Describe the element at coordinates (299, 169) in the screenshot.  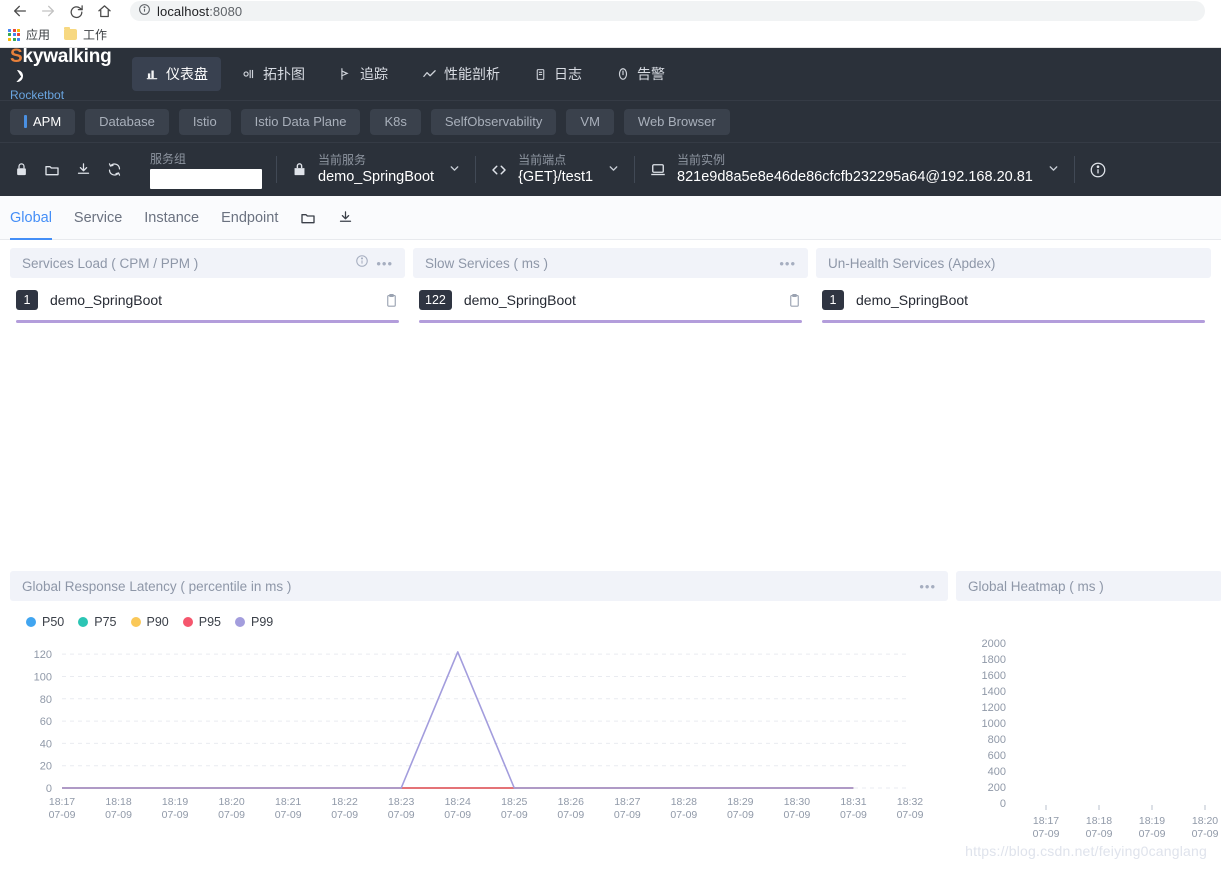
I see `service-icon` at that location.